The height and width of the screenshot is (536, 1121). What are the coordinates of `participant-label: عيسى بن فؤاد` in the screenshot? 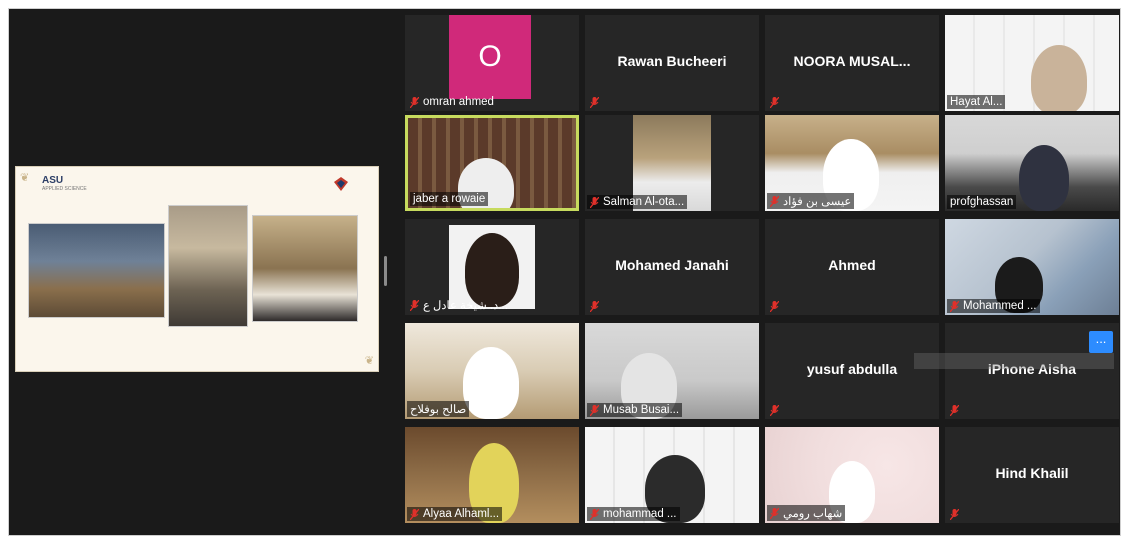 It's located at (811, 201).